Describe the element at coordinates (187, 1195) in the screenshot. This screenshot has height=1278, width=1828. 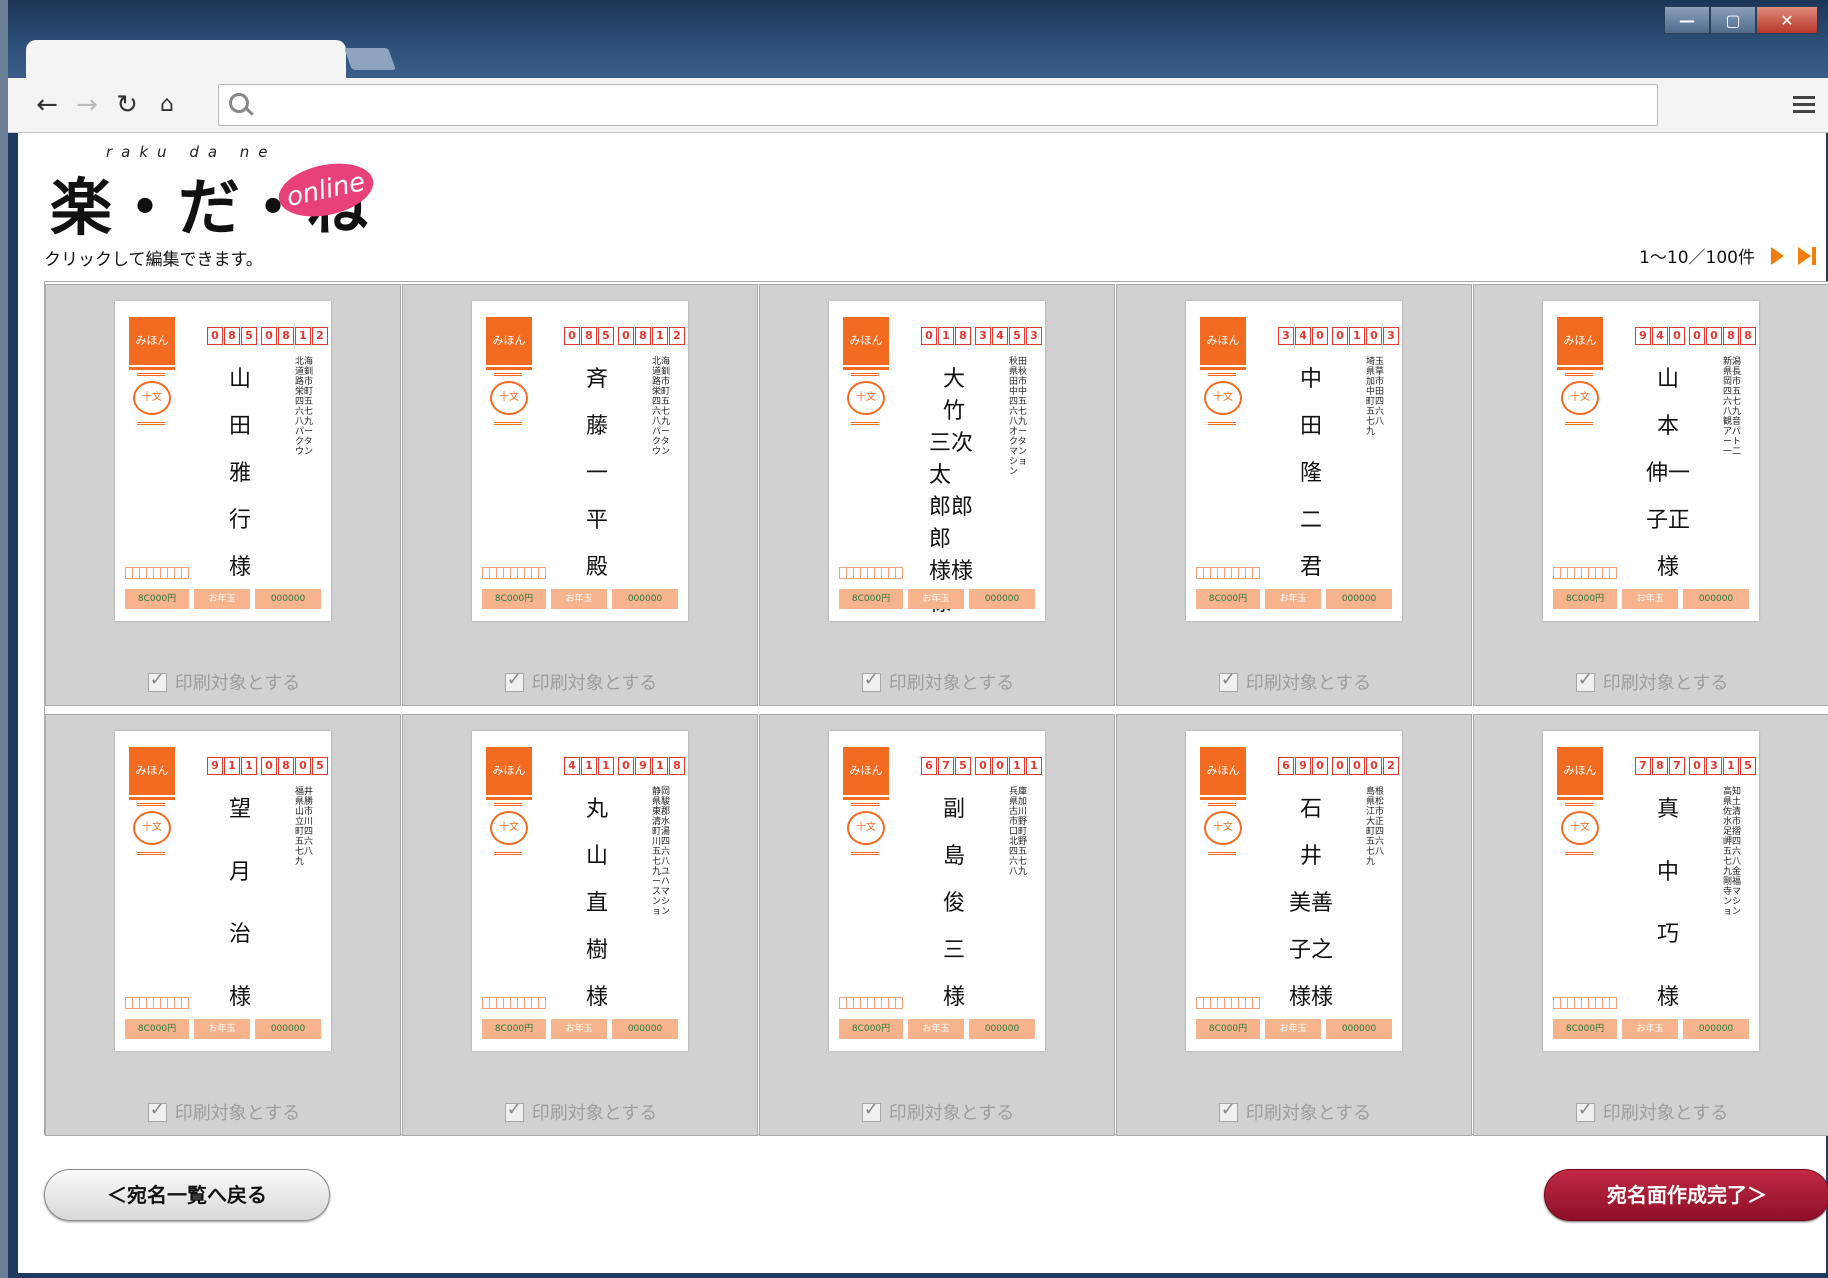
I see `back-to-list-button: ＜宛名一覧へ戻る` at that location.